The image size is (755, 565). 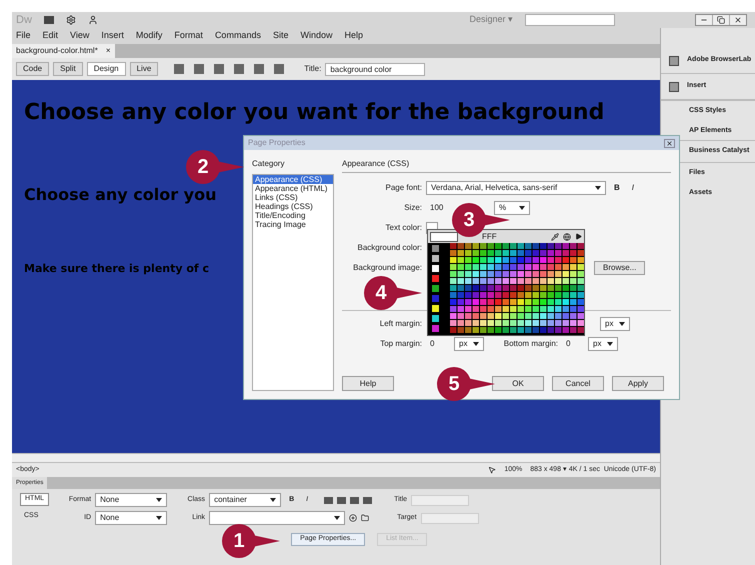 I want to click on menu-item: Site, so click(x=280, y=36).